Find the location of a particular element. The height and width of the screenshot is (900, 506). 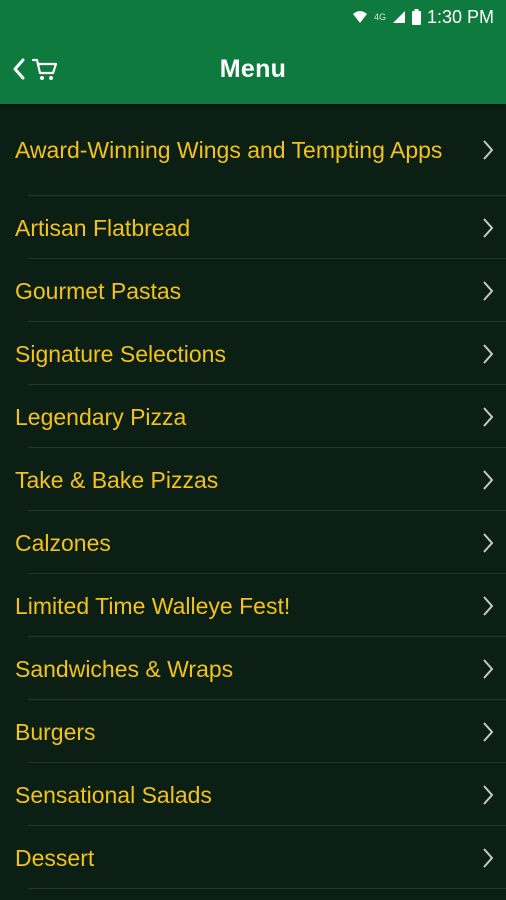

status-bar: 4G 1:30 PM is located at coordinates (253, 17).